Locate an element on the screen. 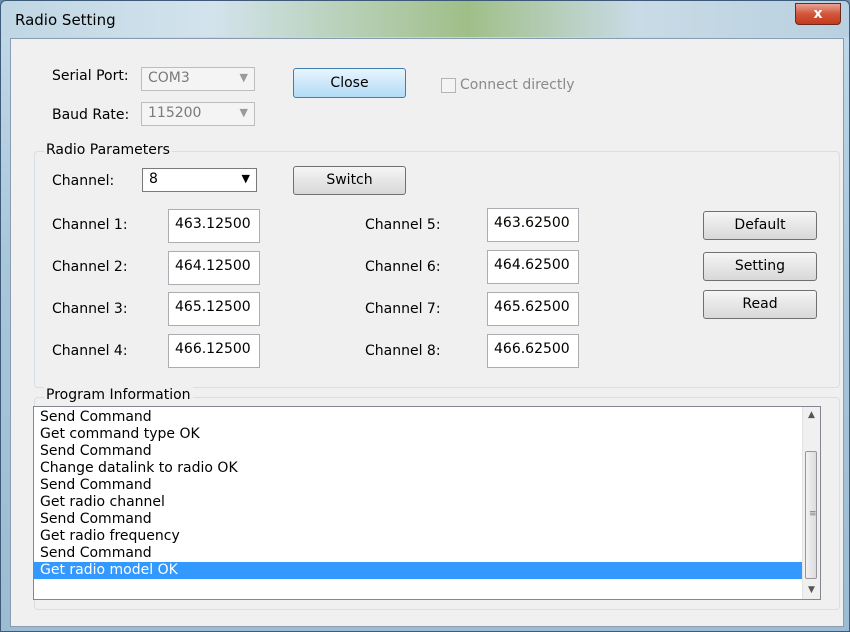  channel-2-frequency-input: 464.12500 is located at coordinates (214, 268).